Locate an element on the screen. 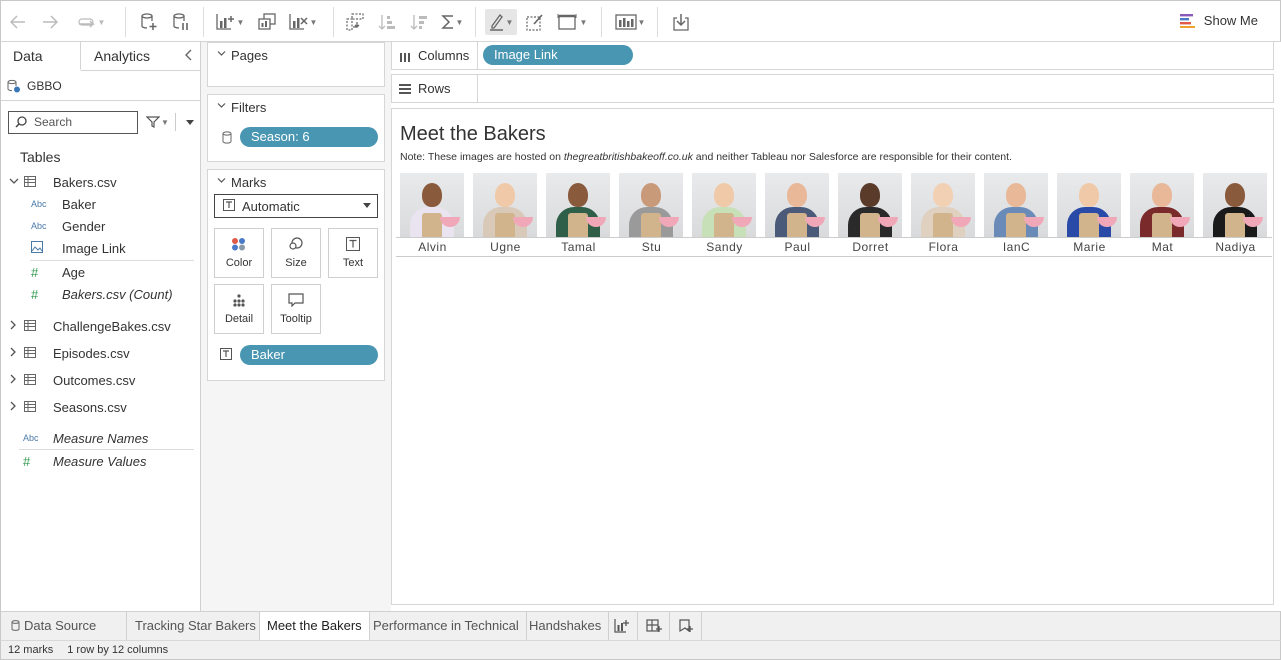  sort-ascending-icon is located at coordinates (387, 22).